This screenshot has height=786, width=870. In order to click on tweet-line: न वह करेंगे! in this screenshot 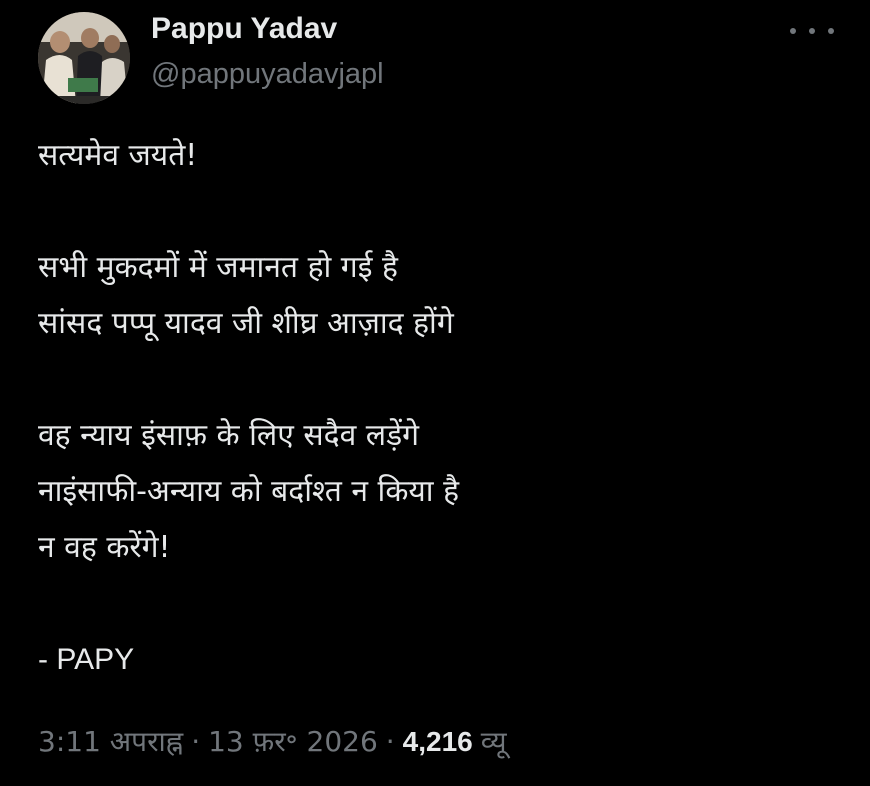, I will do `click(104, 547)`.